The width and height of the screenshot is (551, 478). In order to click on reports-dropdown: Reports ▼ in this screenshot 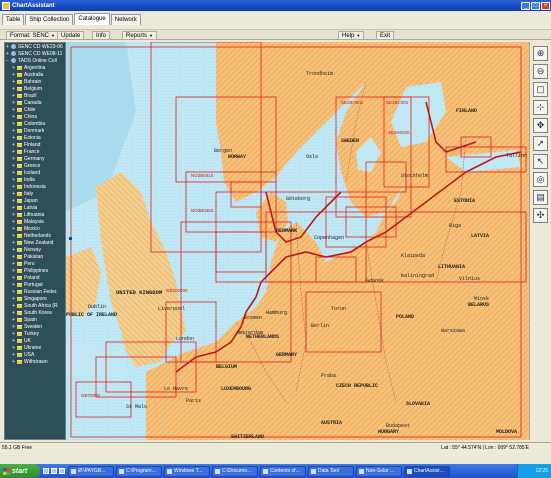, I will do `click(139, 35)`.